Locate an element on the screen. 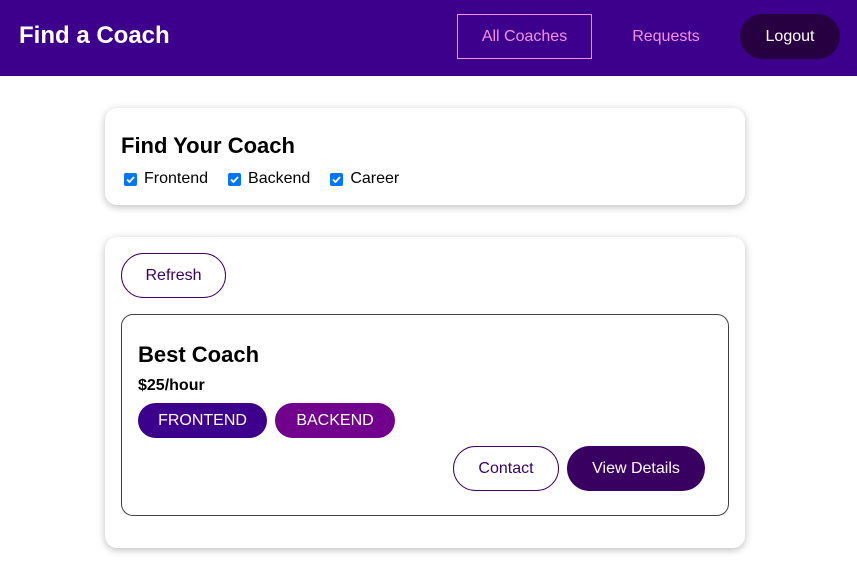 Image resolution: width=857 pixels, height=572 pixels. contact-button: Contact is located at coordinates (506, 468).